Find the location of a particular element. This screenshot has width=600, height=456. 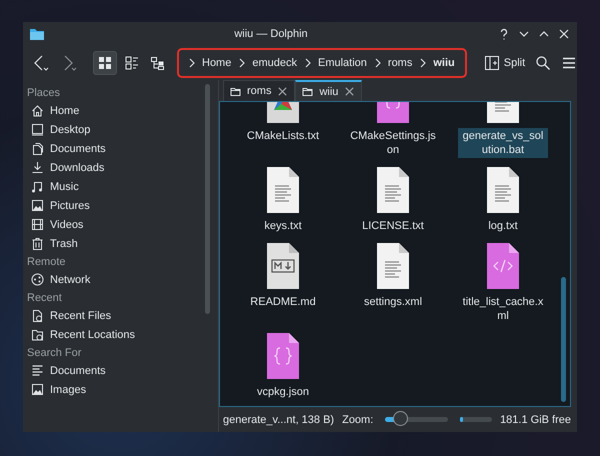

list-icon is located at coordinates (132, 62).